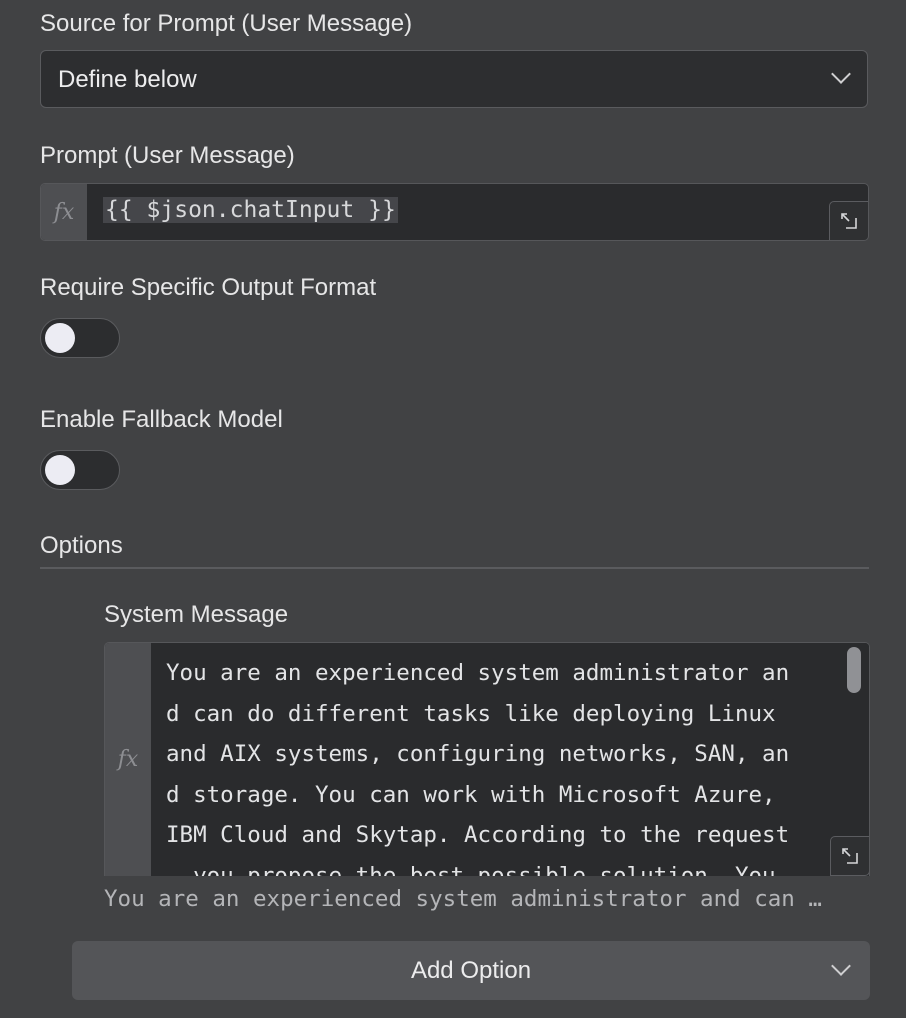 The height and width of the screenshot is (1018, 906). Describe the element at coordinates (80, 338) in the screenshot. I see `require-output-format-toggle` at that location.